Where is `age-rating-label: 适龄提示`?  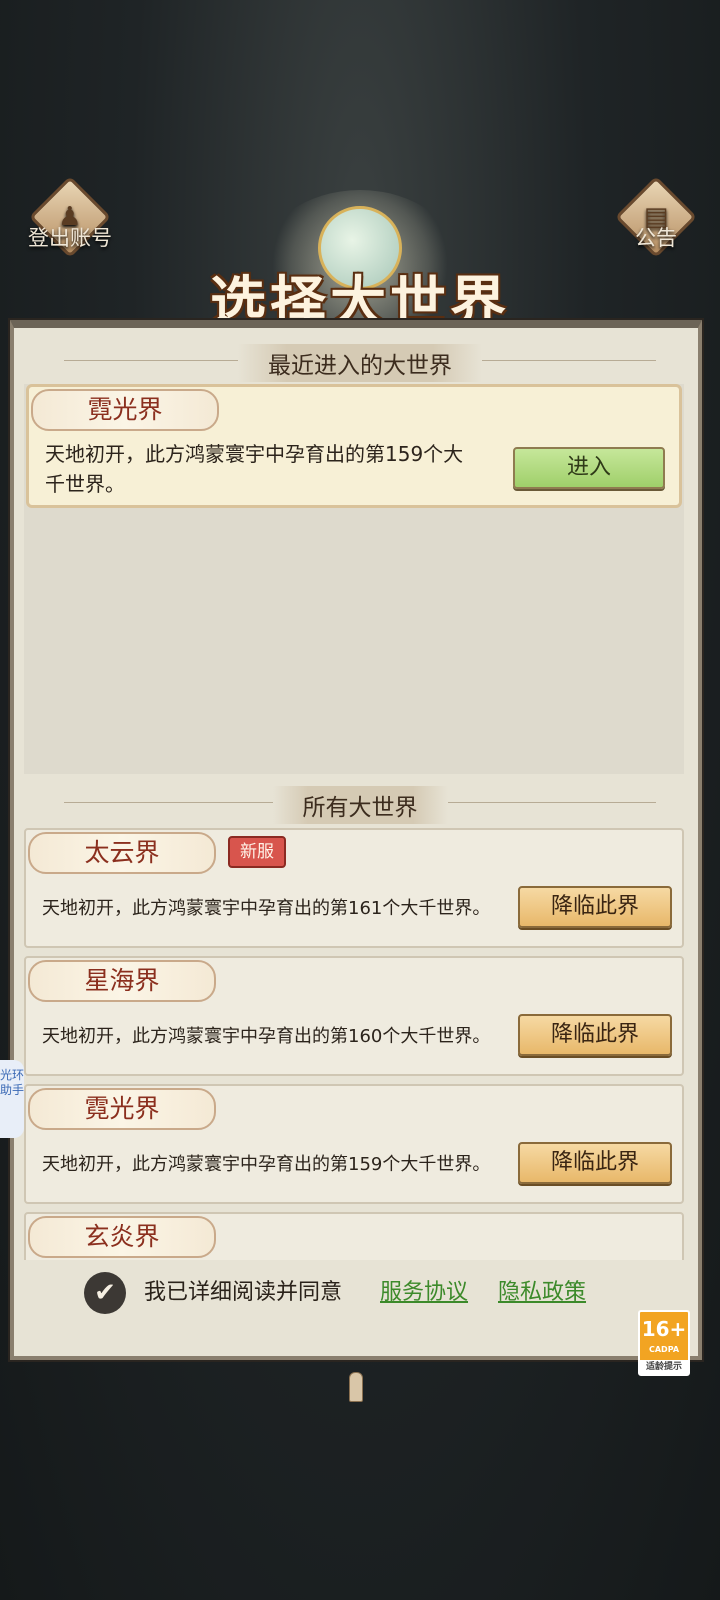 age-rating-label: 适龄提示 is located at coordinates (664, 1367).